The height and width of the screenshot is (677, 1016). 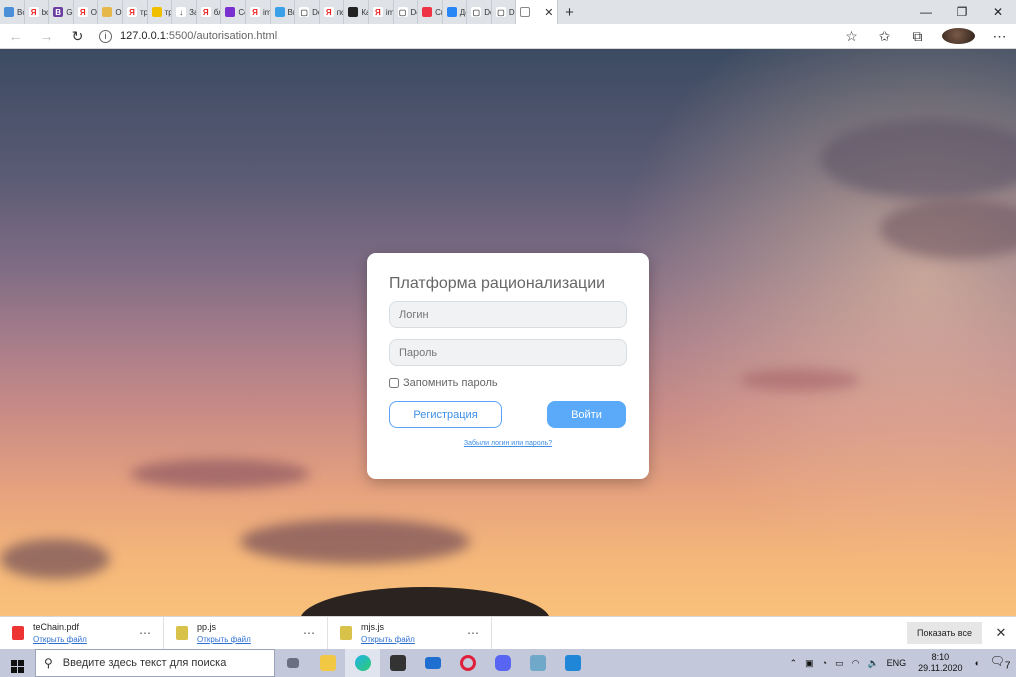 I want to click on tab-active: ✕, so click(x=537, y=12).